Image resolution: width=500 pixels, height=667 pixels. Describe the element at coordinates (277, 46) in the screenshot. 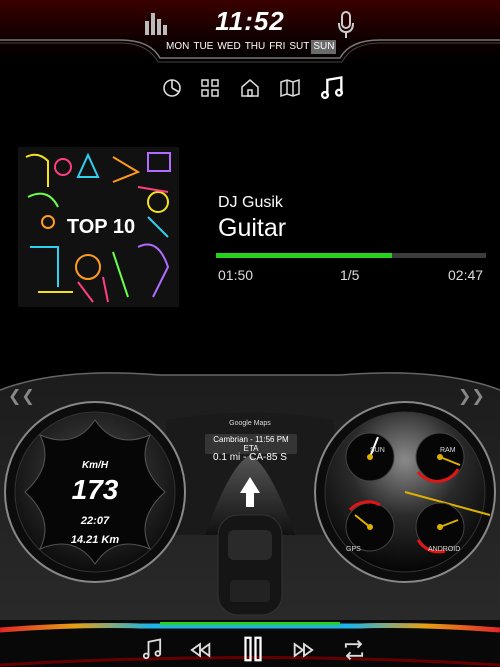

I see `day-fri: FRI` at that location.